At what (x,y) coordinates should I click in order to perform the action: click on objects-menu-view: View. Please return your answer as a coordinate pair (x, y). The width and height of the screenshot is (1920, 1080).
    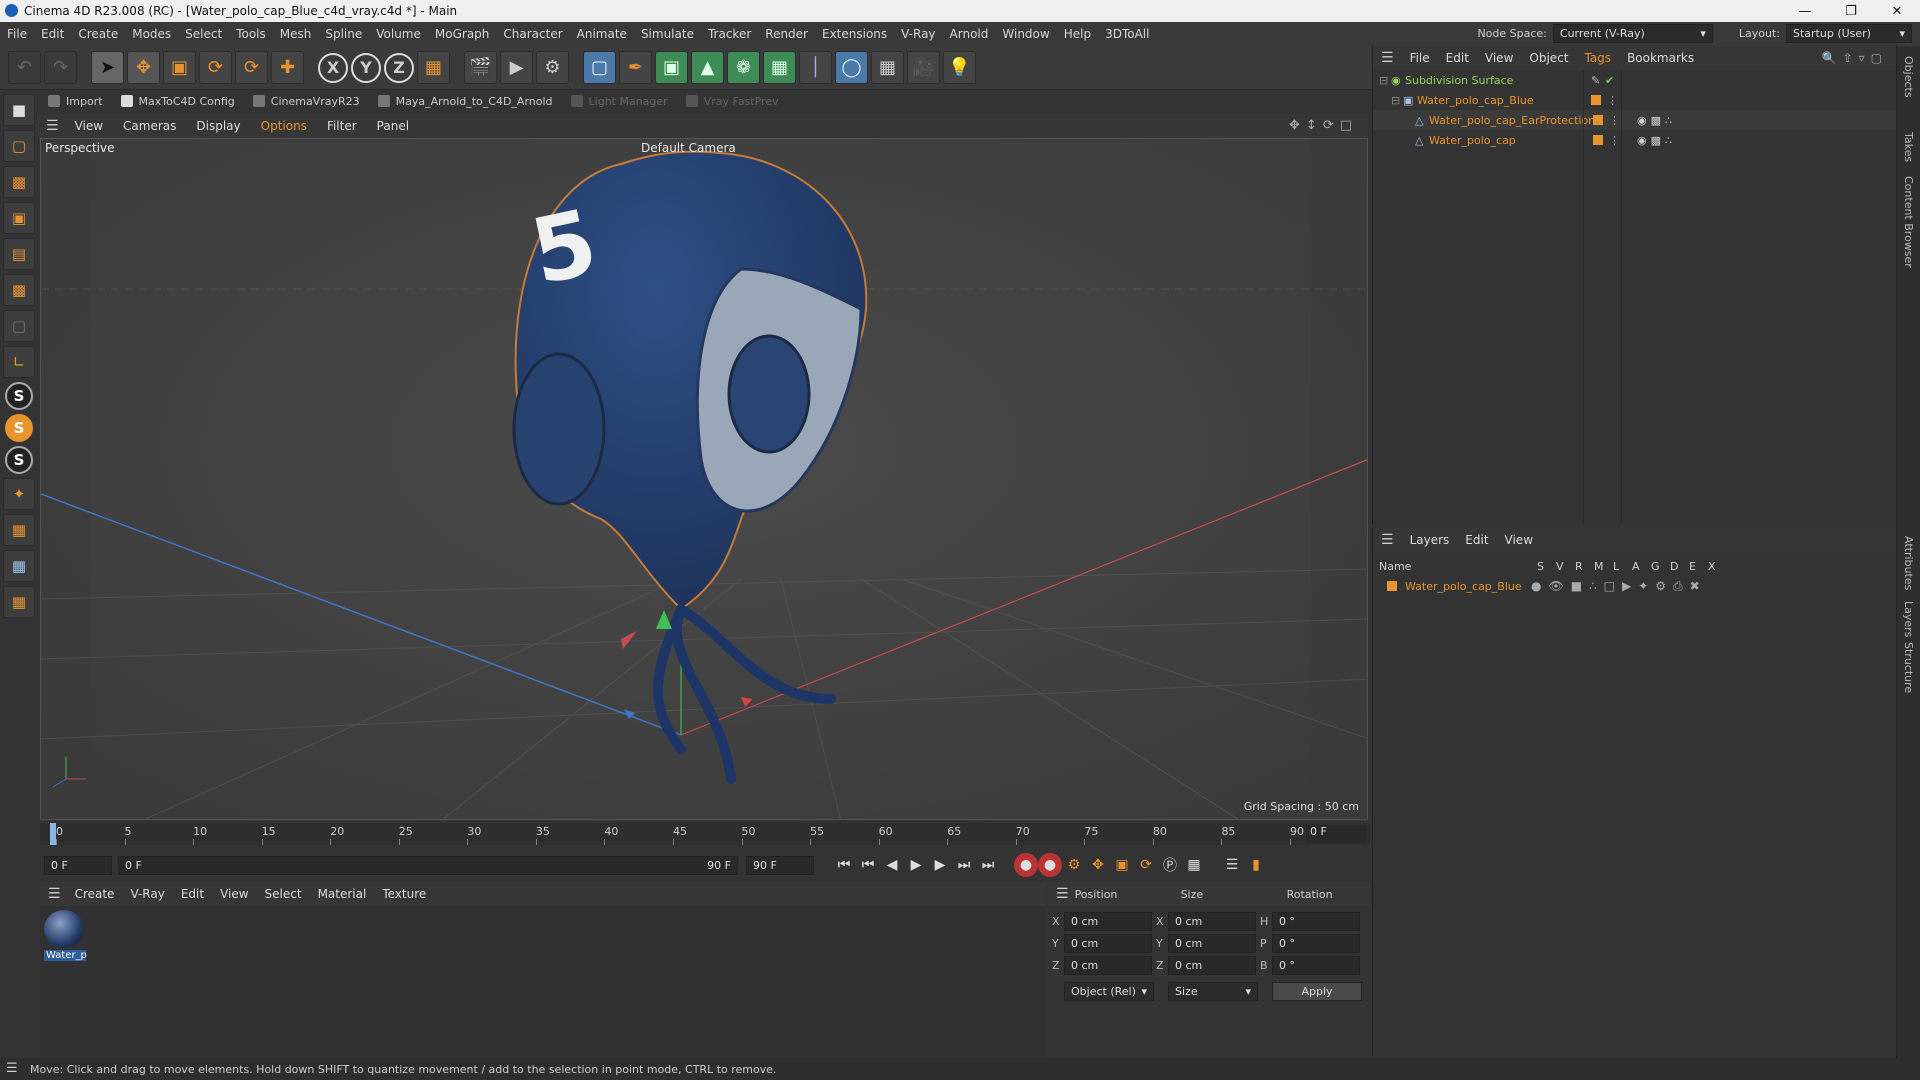
    Looking at the image, I should click on (1499, 58).